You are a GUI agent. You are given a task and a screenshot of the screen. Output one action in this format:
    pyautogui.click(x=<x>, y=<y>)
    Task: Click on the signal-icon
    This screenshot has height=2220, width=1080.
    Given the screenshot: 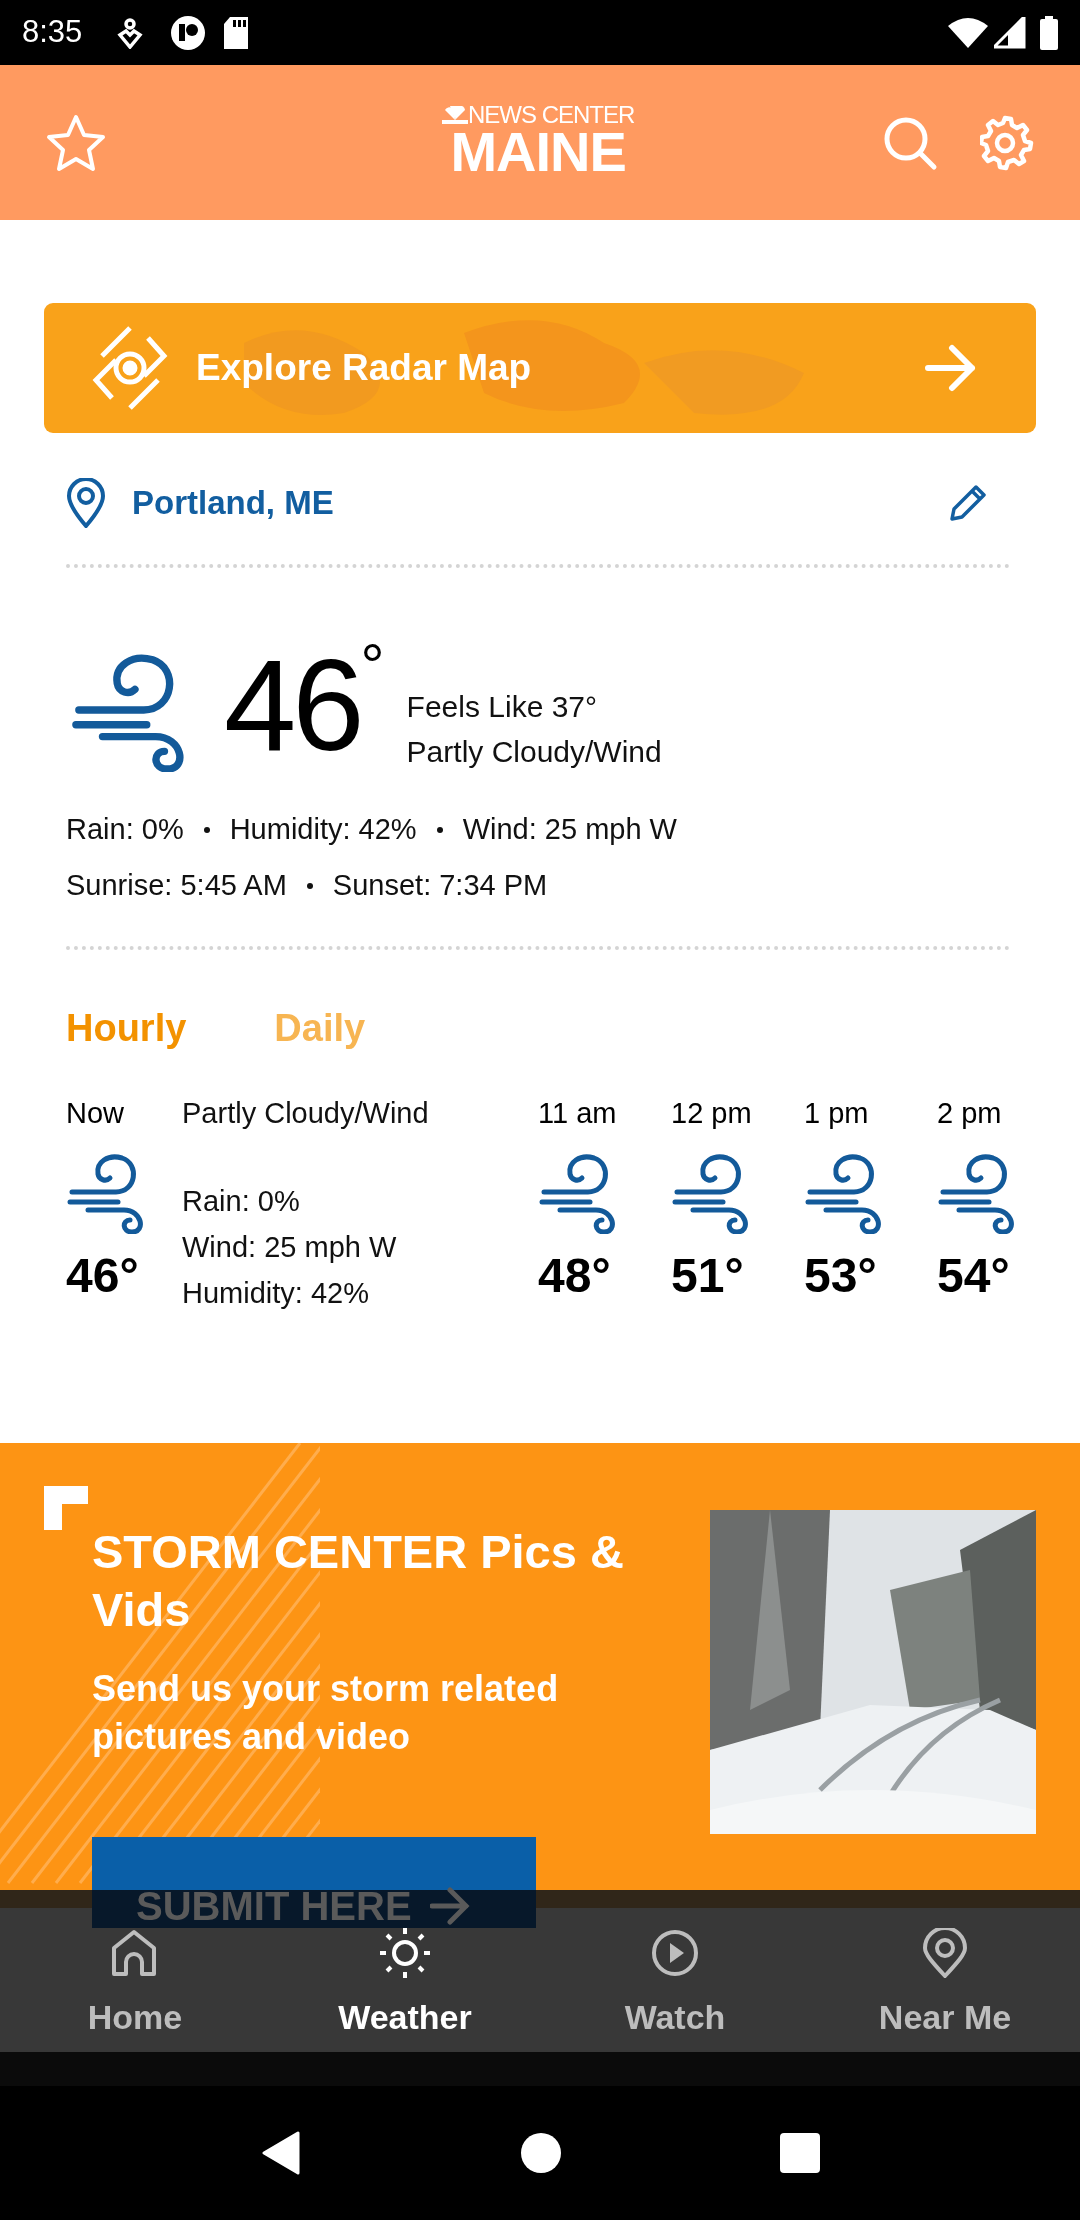 What is the action you would take?
    pyautogui.click(x=1010, y=32)
    